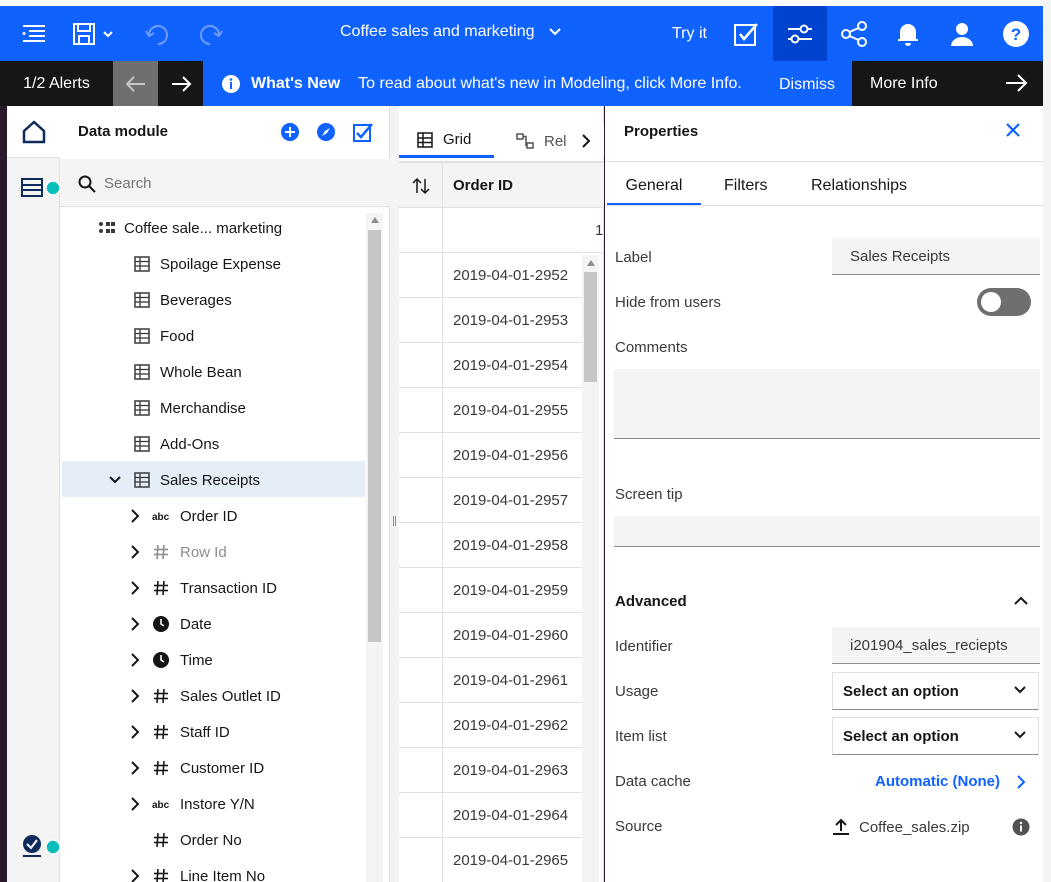 The height and width of the screenshot is (882, 1051). I want to click on label-input: Sales Receipts, so click(936, 256).